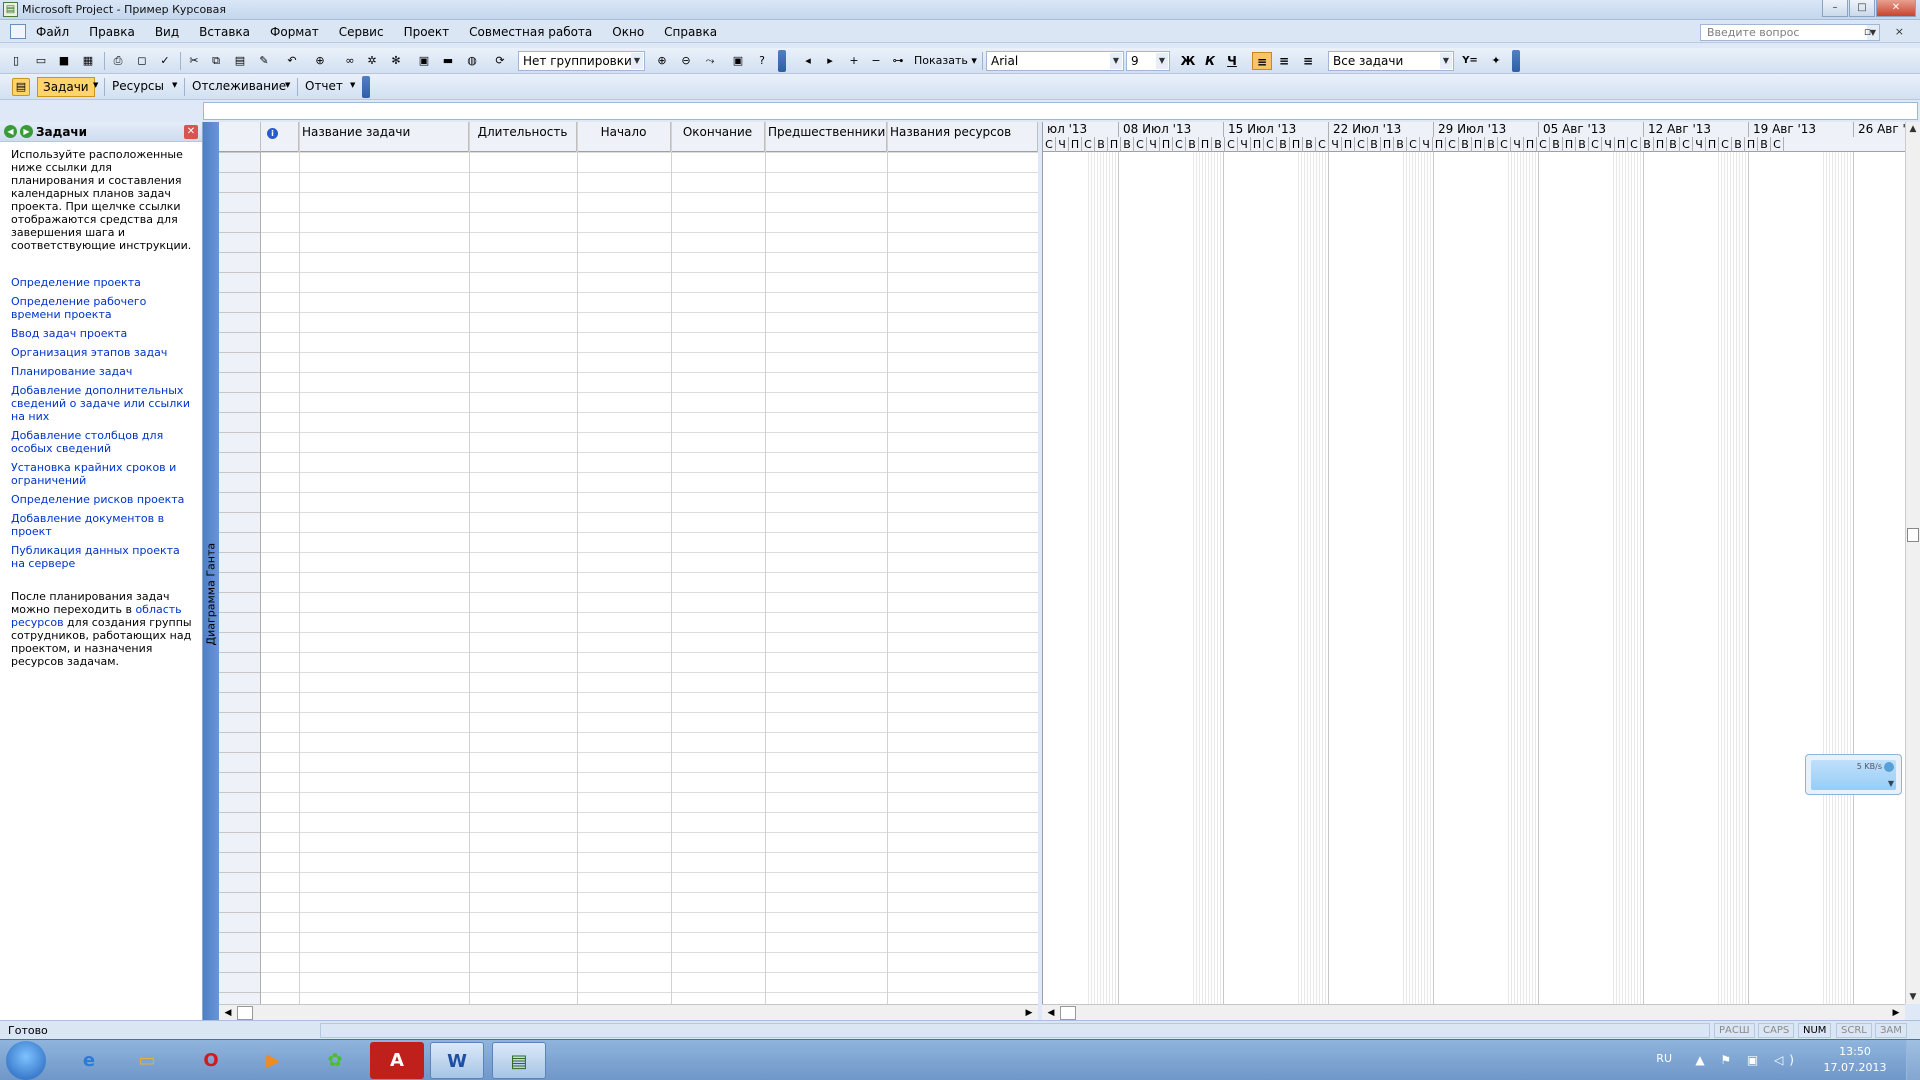 The width and height of the screenshot is (1920, 1080). What do you see at coordinates (1889, 767) in the screenshot?
I see `settings-icon` at bounding box center [1889, 767].